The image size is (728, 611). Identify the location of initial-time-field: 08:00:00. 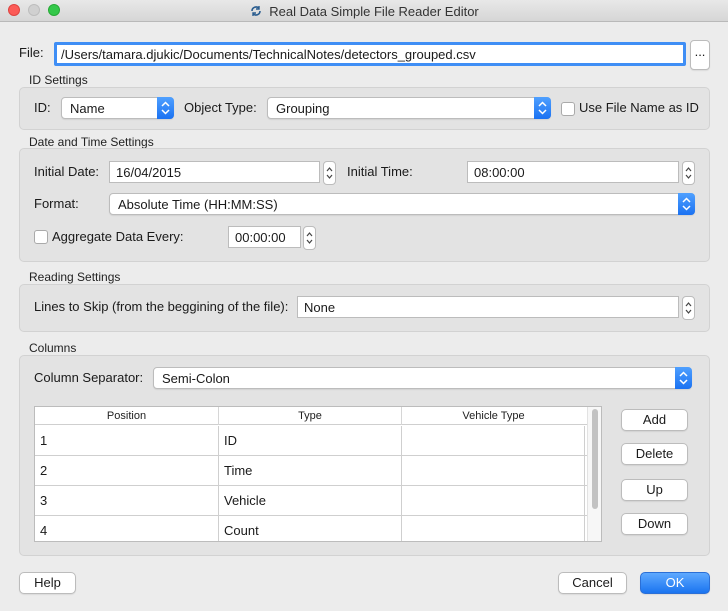
(573, 172).